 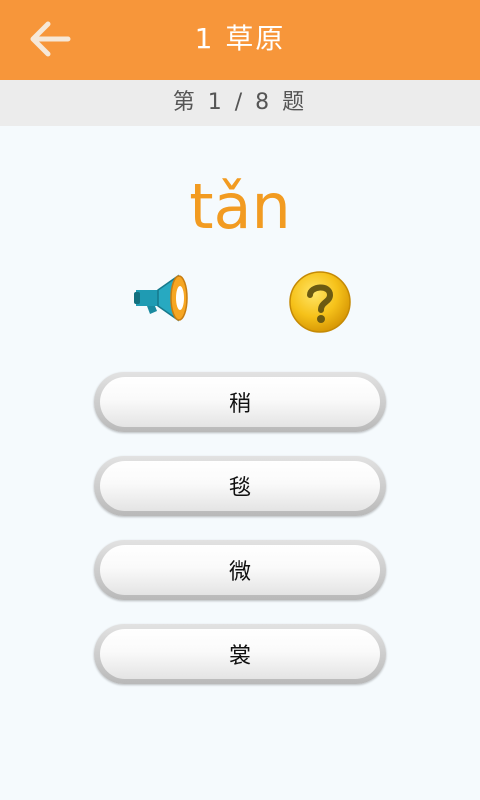 I want to click on answer-option-1: 稍, so click(x=240, y=402).